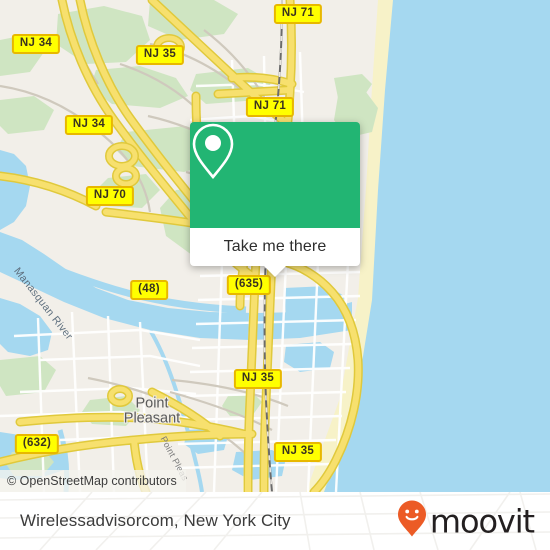  I want to click on location-callout-card: Take me there, so click(275, 199).